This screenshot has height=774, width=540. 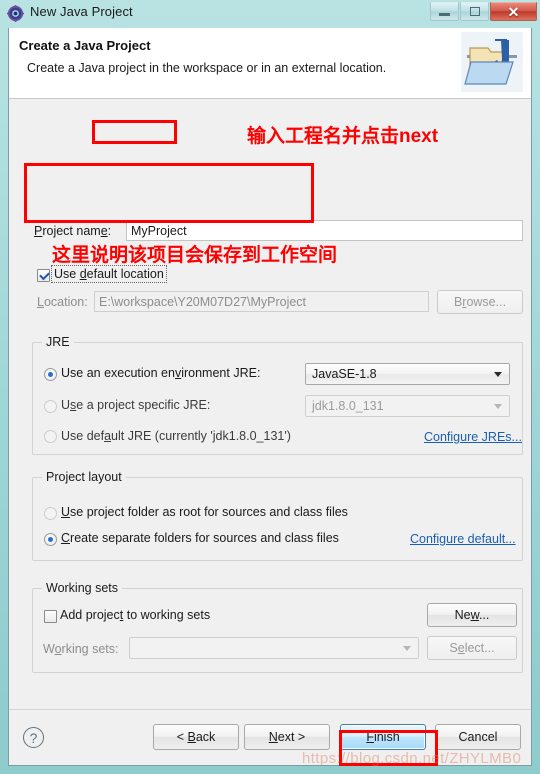 What do you see at coordinates (109, 274) in the screenshot?
I see `focus-outline` at bounding box center [109, 274].